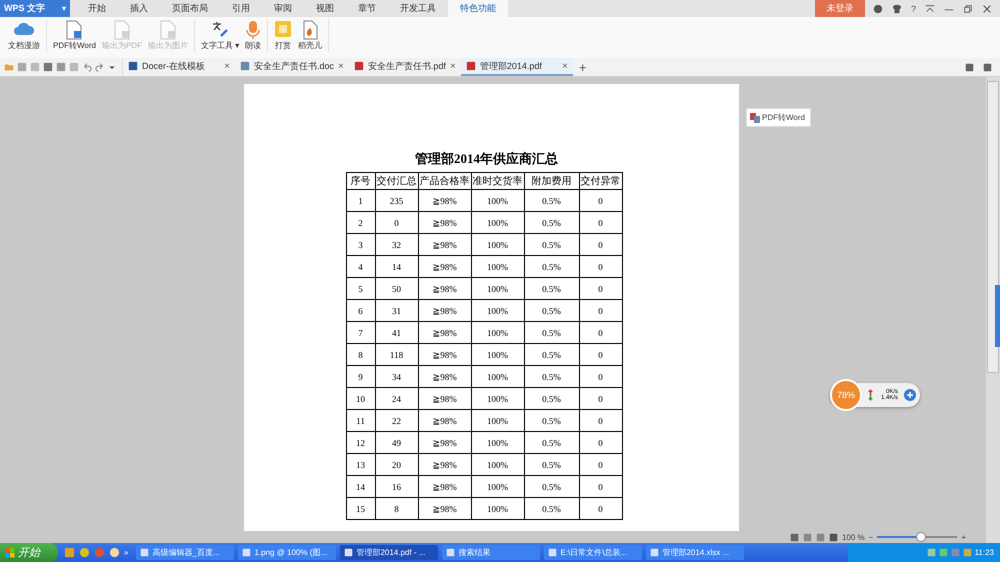  I want to click on redo-icon, so click(100, 67).